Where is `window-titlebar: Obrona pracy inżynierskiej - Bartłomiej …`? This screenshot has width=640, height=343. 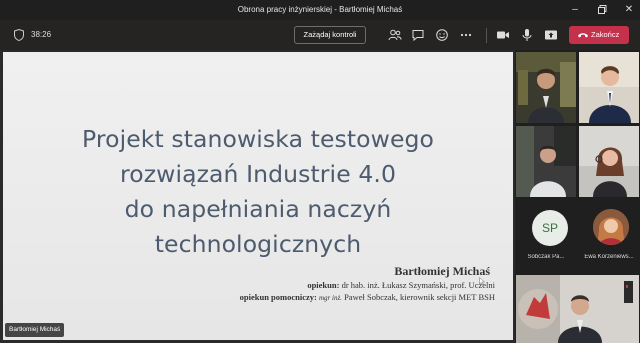
window-titlebar: Obrona pracy inżynierskiej - Bartłomiej … is located at coordinates (320, 10).